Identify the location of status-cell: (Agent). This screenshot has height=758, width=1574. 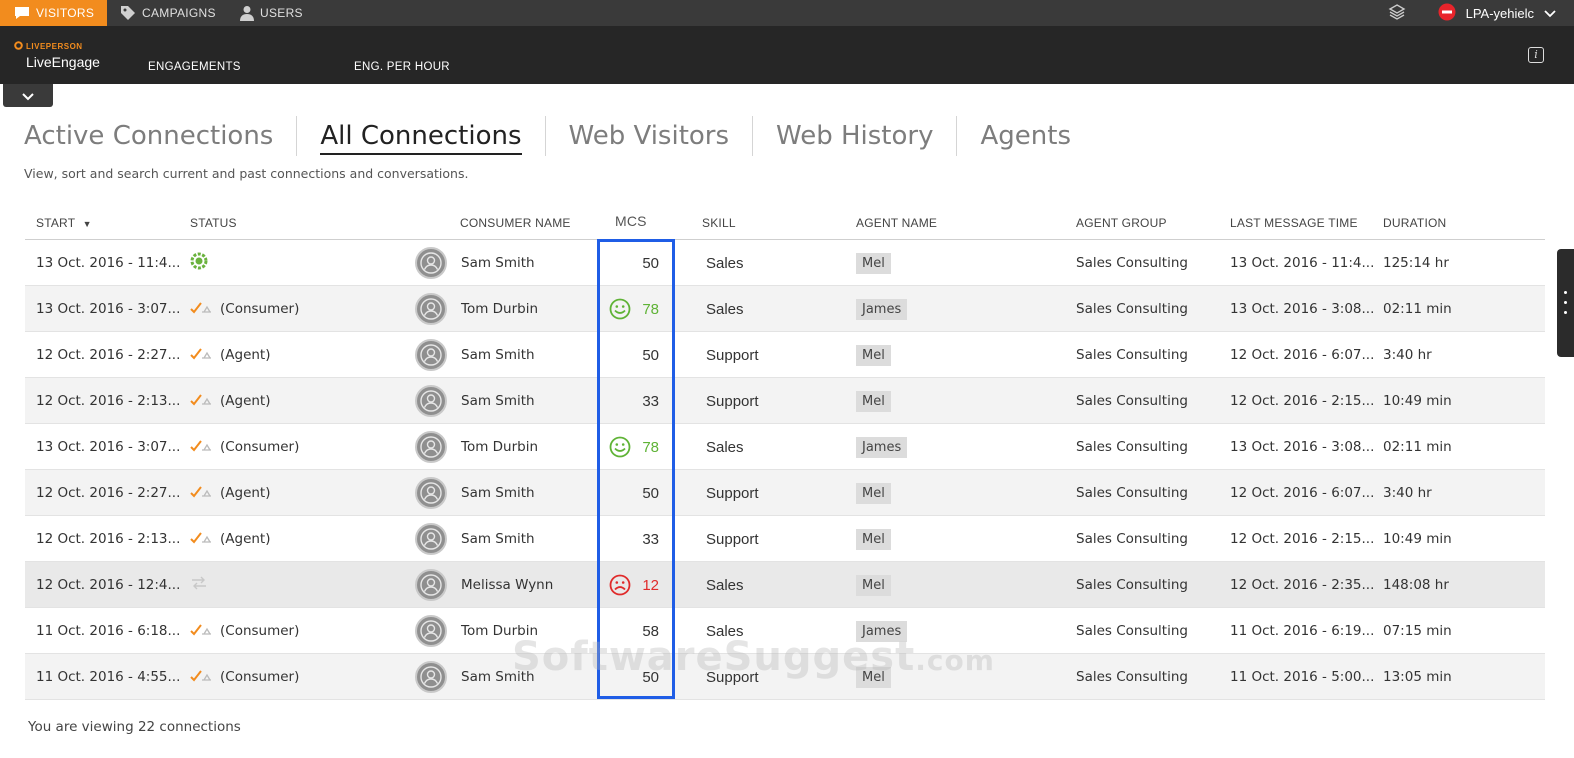
(230, 493).